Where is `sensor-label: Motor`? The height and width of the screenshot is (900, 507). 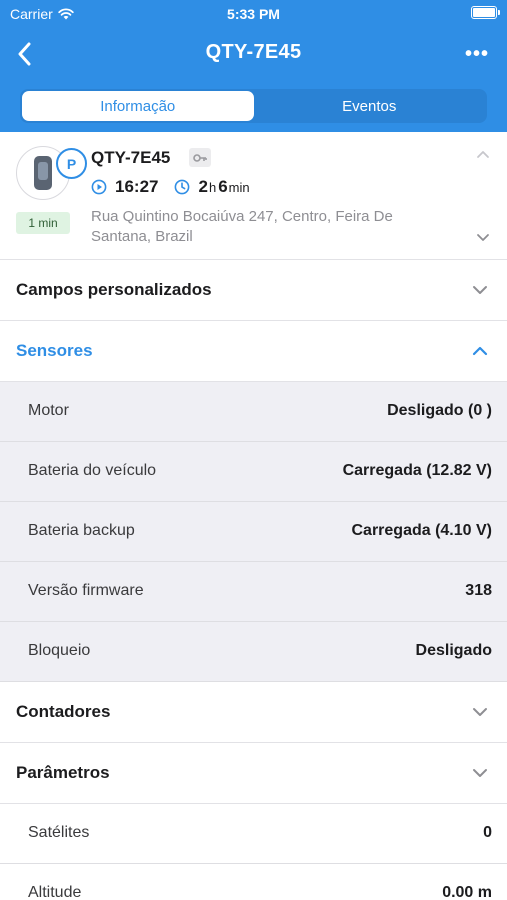 sensor-label: Motor is located at coordinates (48, 410).